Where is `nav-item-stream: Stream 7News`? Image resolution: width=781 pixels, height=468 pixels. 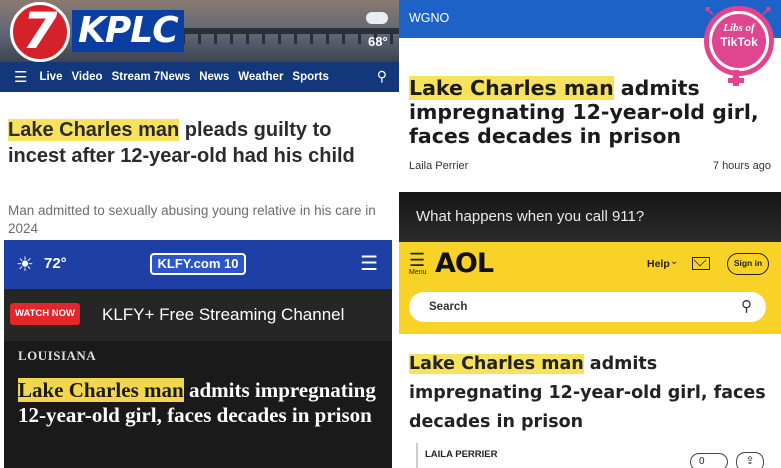 nav-item-stream: Stream 7News is located at coordinates (151, 77).